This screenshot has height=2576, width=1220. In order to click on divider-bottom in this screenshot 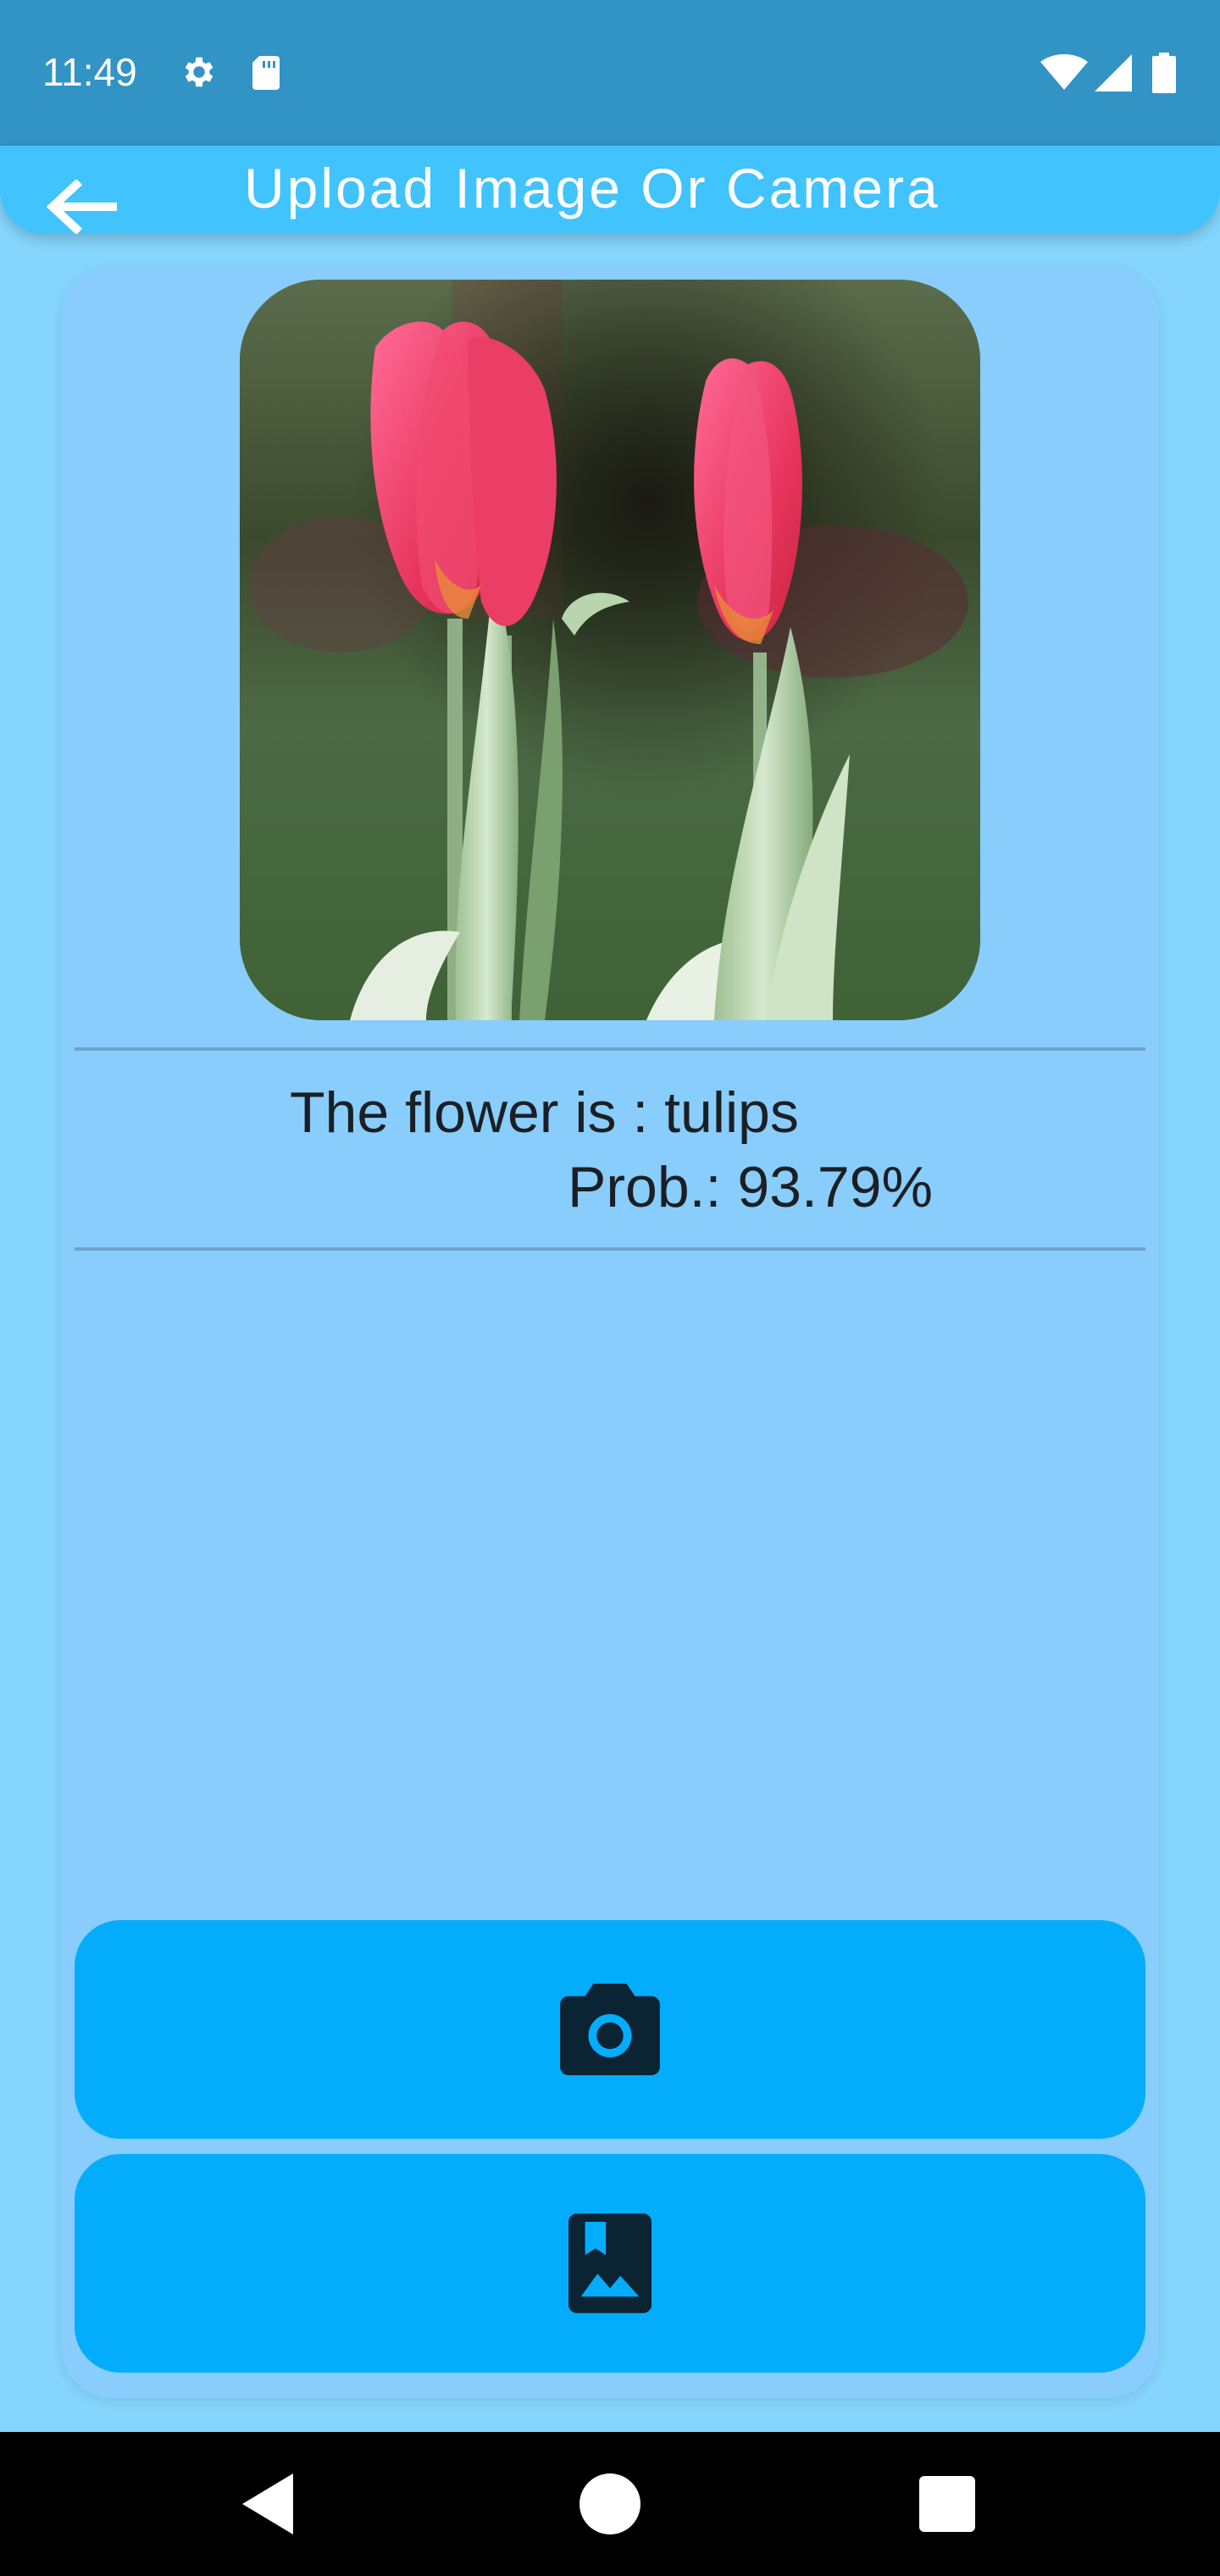, I will do `click(610, 1249)`.